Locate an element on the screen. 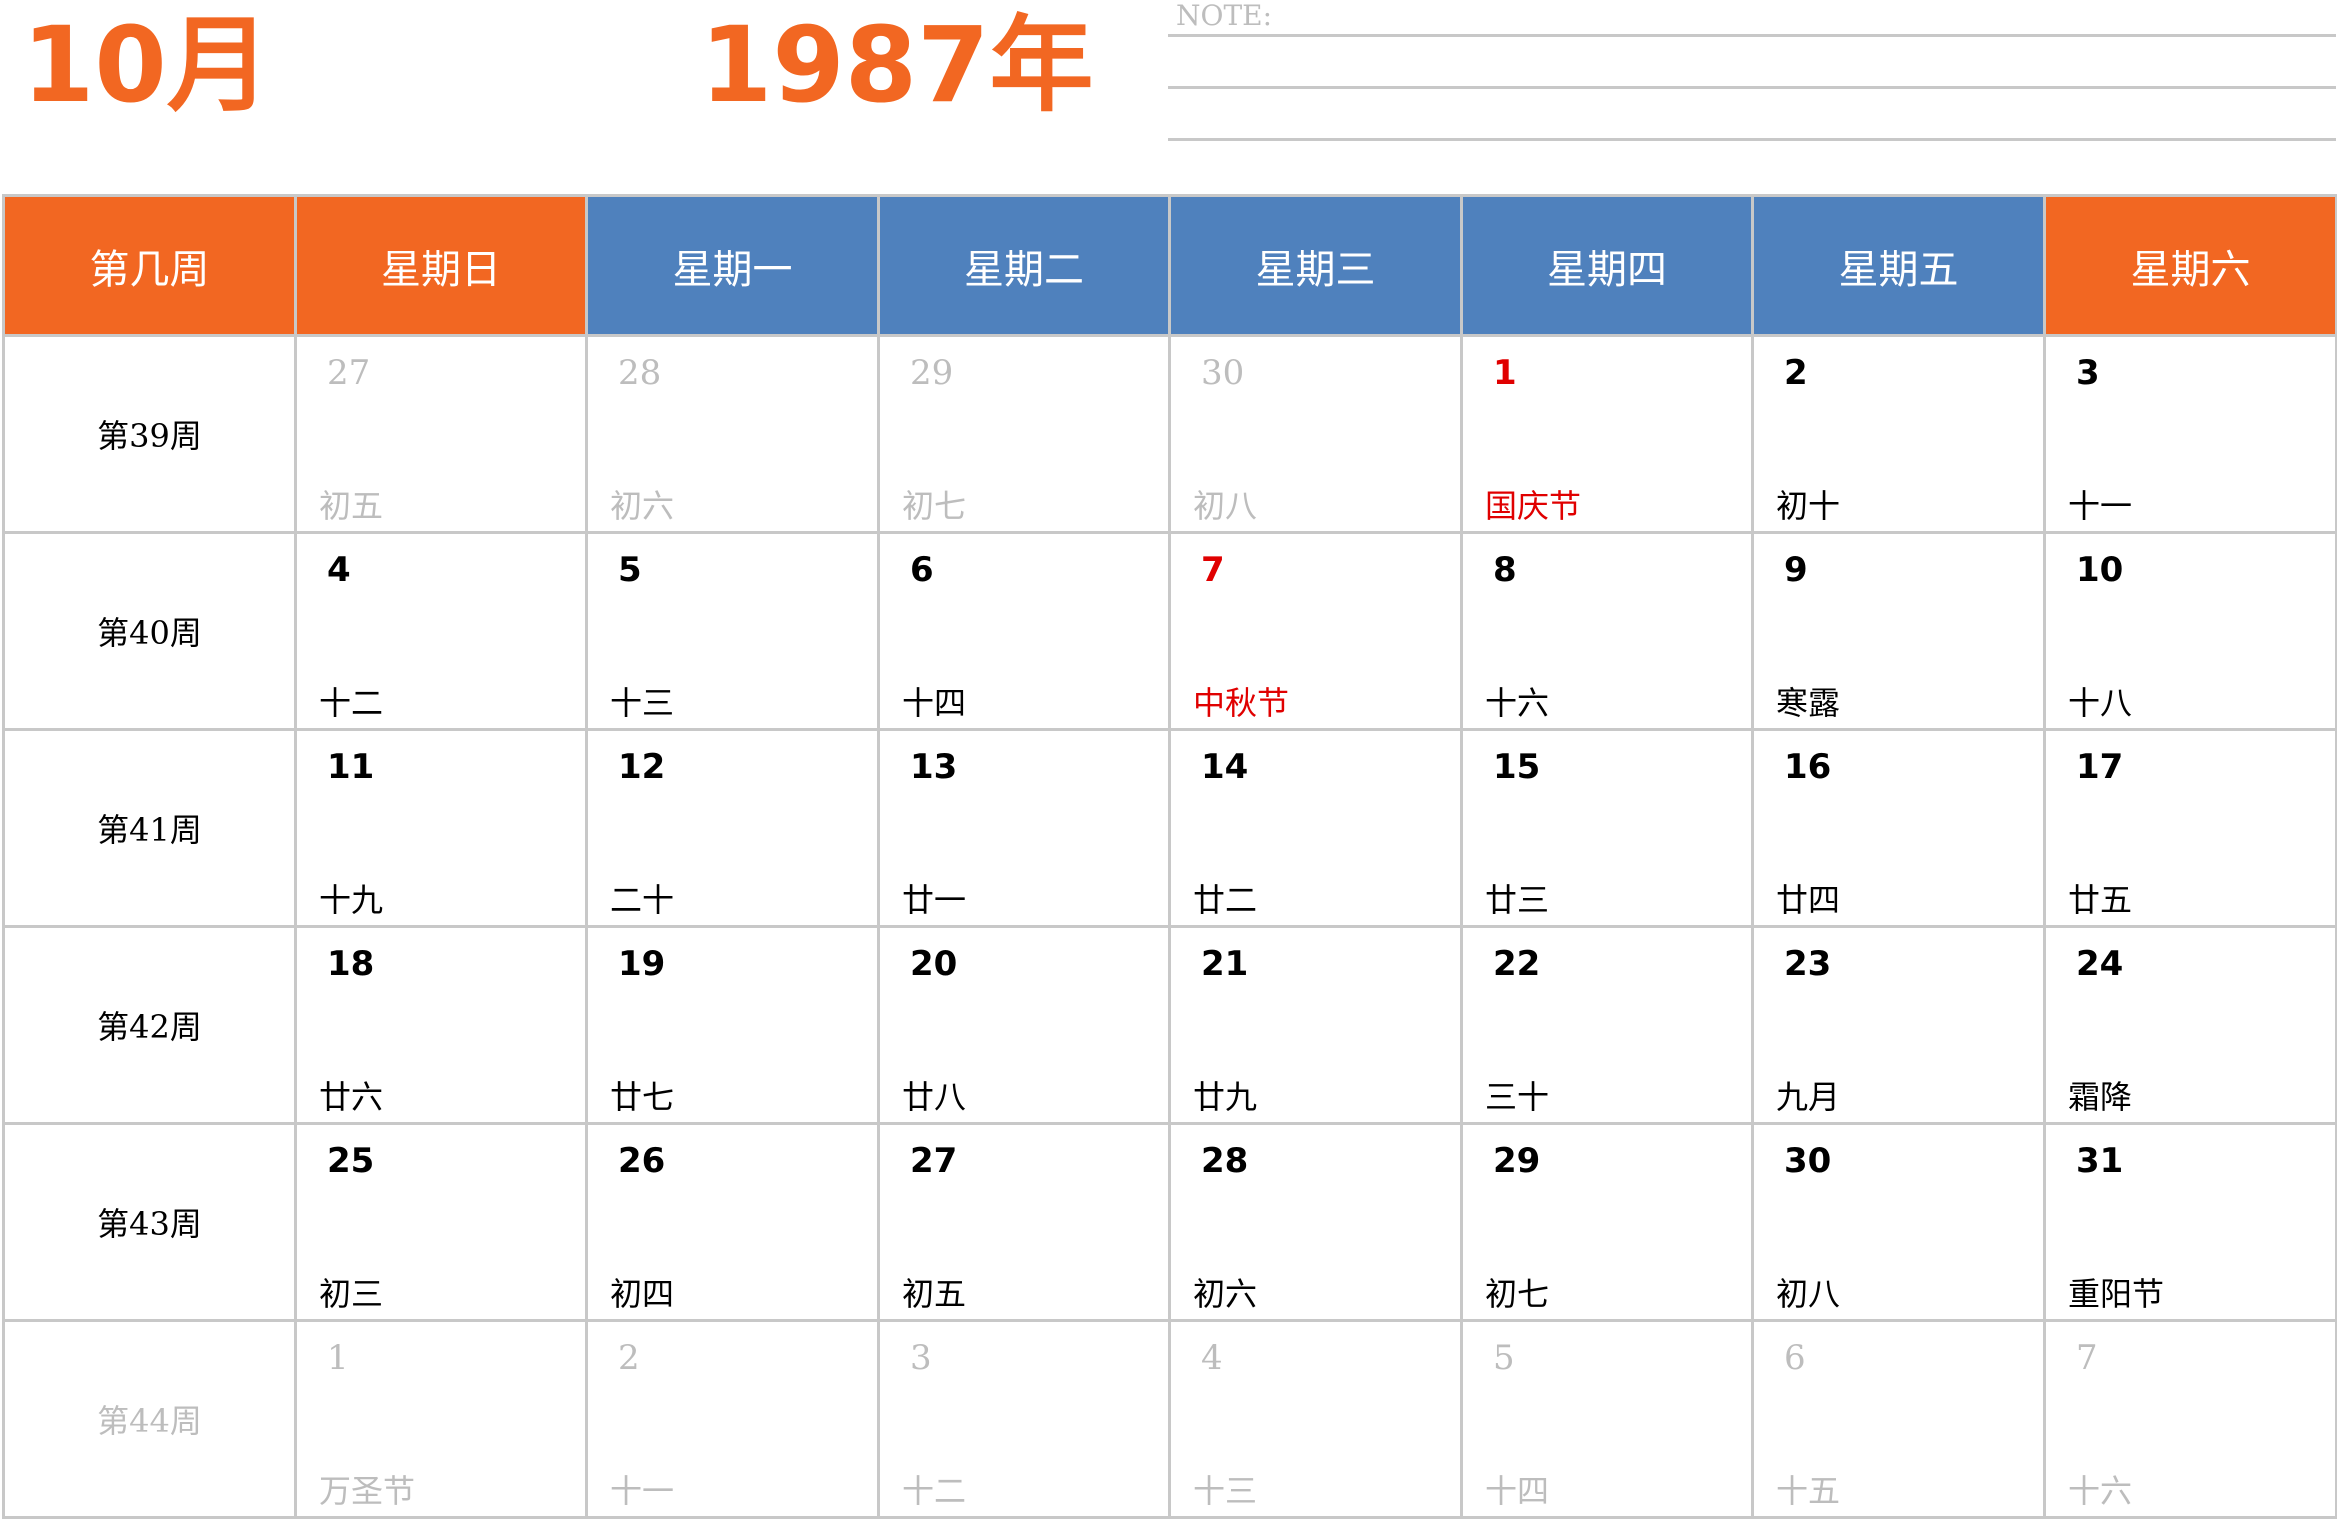 The image size is (2337, 1524). day-cell: 3 十二 is located at coordinates (1025, 1420).